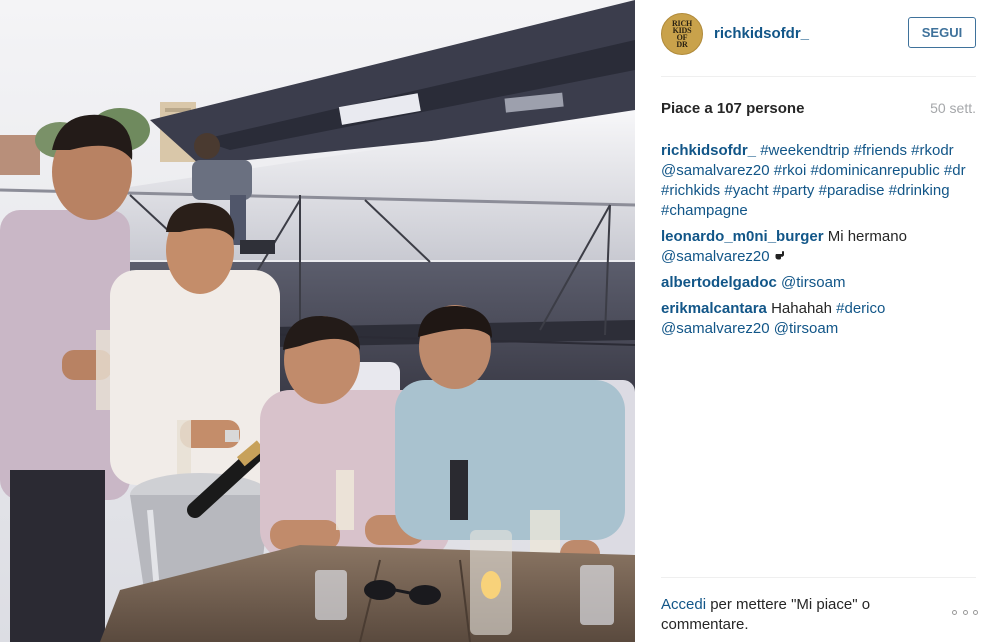 Image resolution: width=990 pixels, height=642 pixels. Describe the element at coordinates (955, 170) in the screenshot. I see `comment-hashtag-link: #dr` at that location.